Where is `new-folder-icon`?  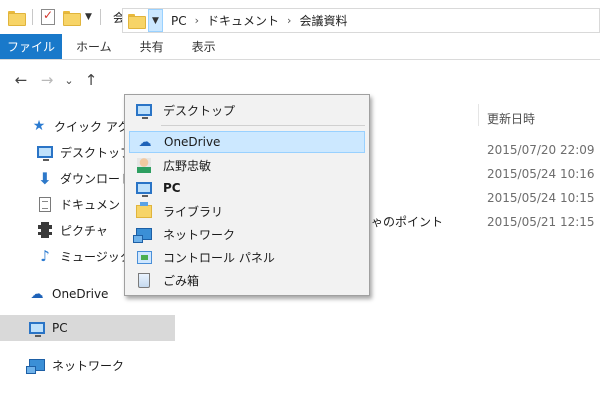
new-folder-icon is located at coordinates (72, 18).